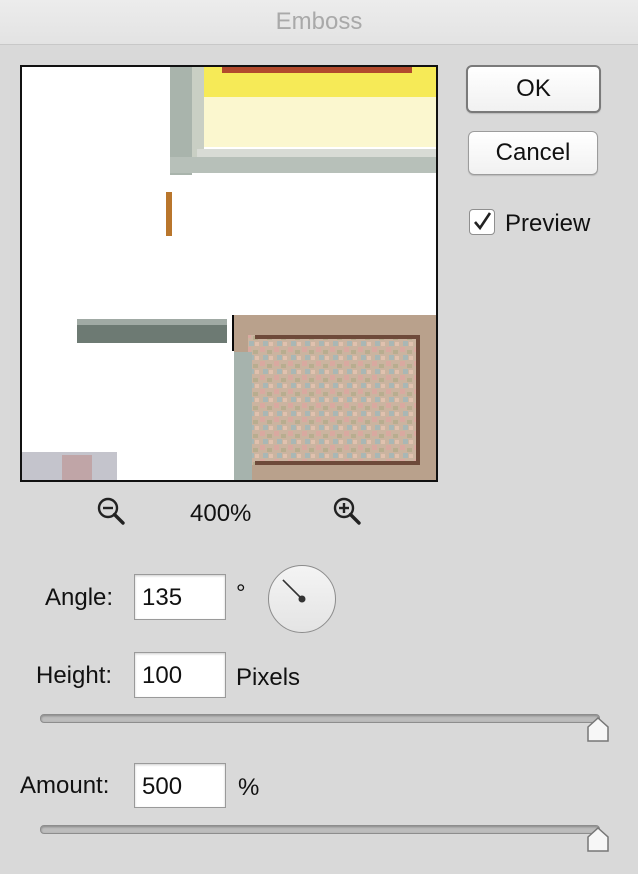 The width and height of the screenshot is (638, 874). What do you see at coordinates (180, 785) in the screenshot?
I see `amount-field: 500` at bounding box center [180, 785].